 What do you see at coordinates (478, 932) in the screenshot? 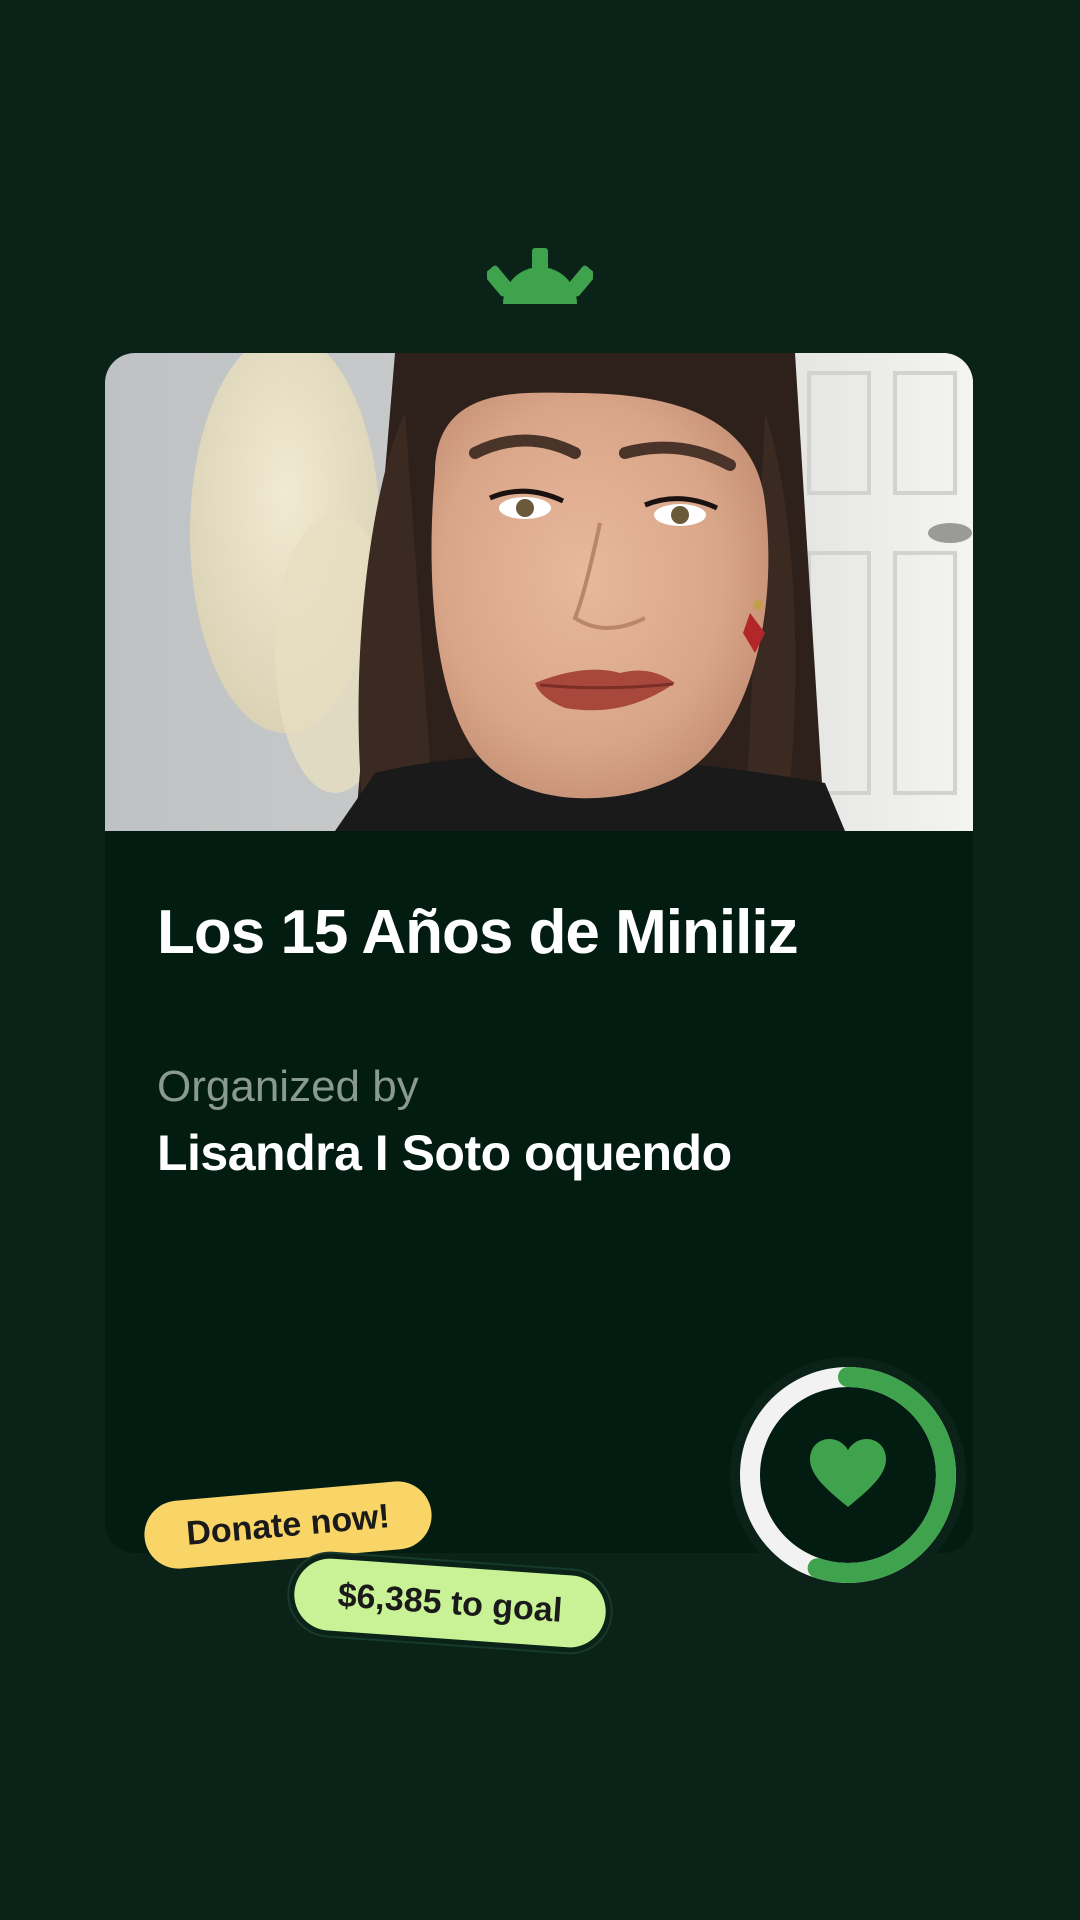
I see `campaign-title: Los 15 Años de Miniliz` at bounding box center [478, 932].